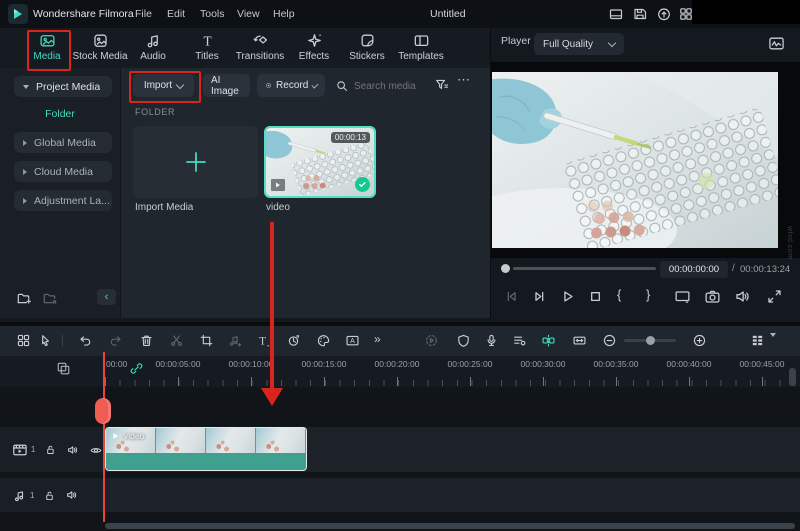 The height and width of the screenshot is (531, 800). What do you see at coordinates (398, 86) in the screenshot?
I see `search-input` at bounding box center [398, 86].